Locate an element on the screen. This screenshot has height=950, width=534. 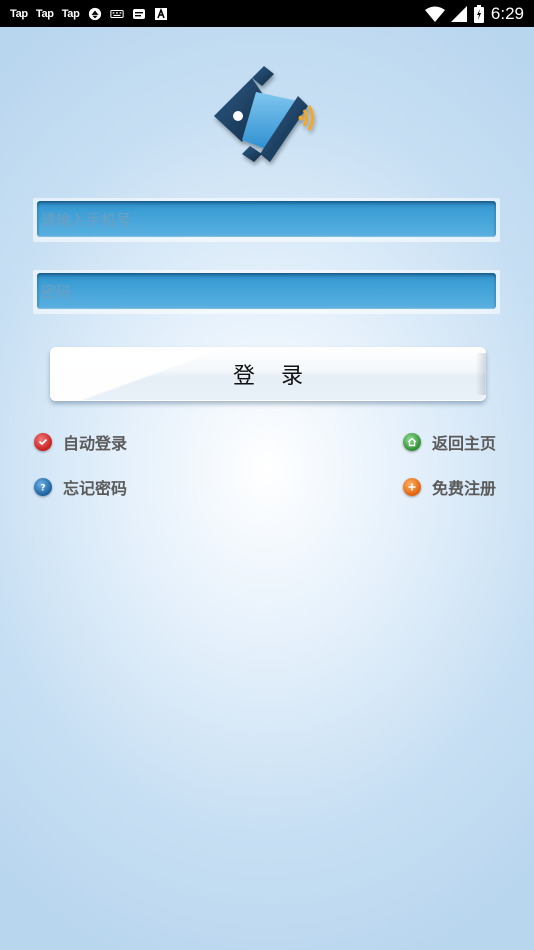
back-home-link: 返回主页 is located at coordinates (449, 442).